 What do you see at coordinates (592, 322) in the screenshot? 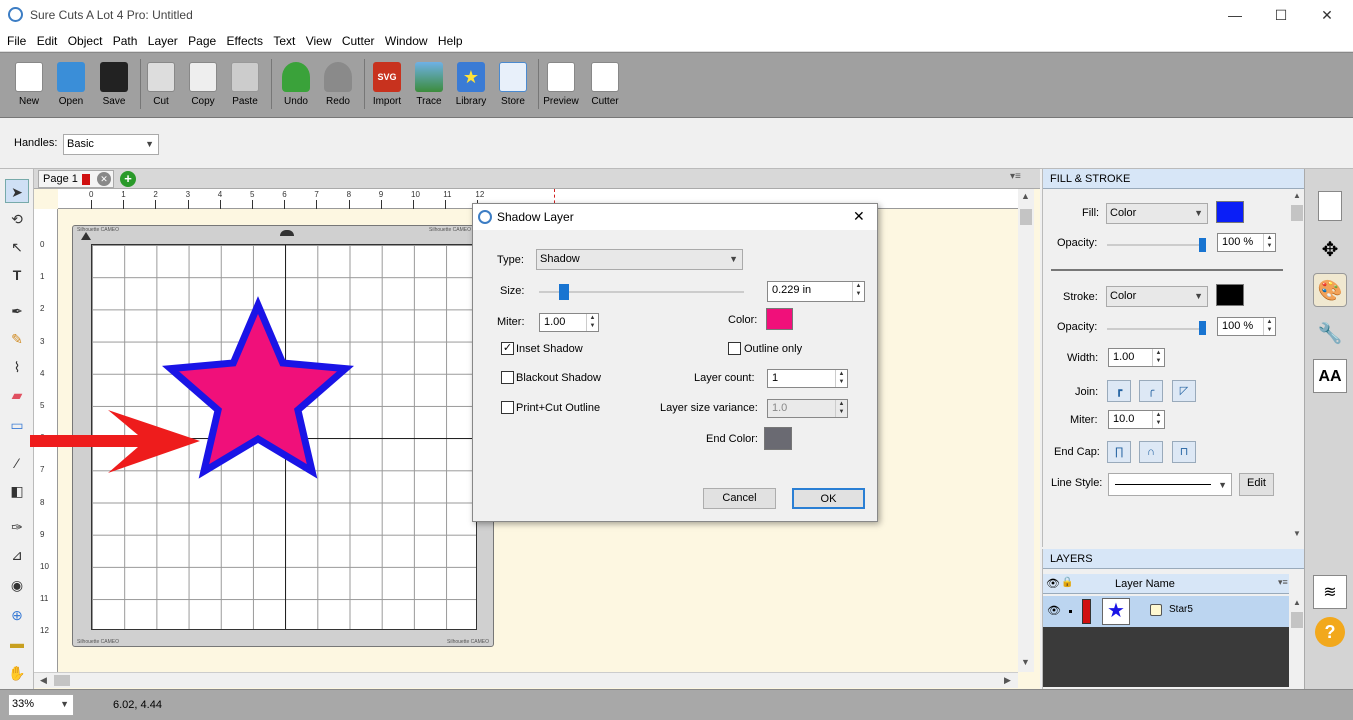
I see `miter-spinner-icon: ▲ ▼` at bounding box center [592, 322].